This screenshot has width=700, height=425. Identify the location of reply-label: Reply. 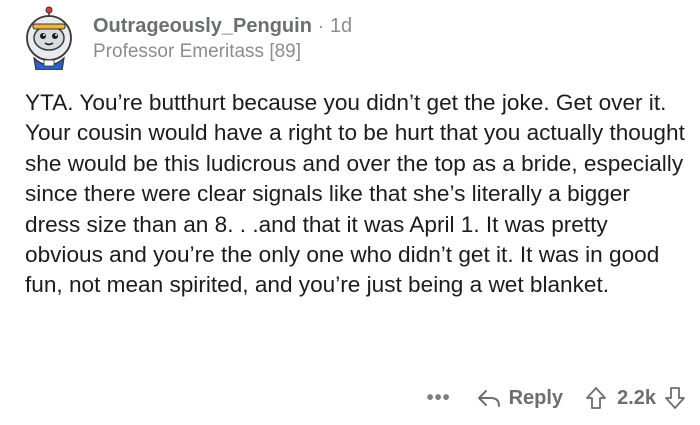
(536, 397).